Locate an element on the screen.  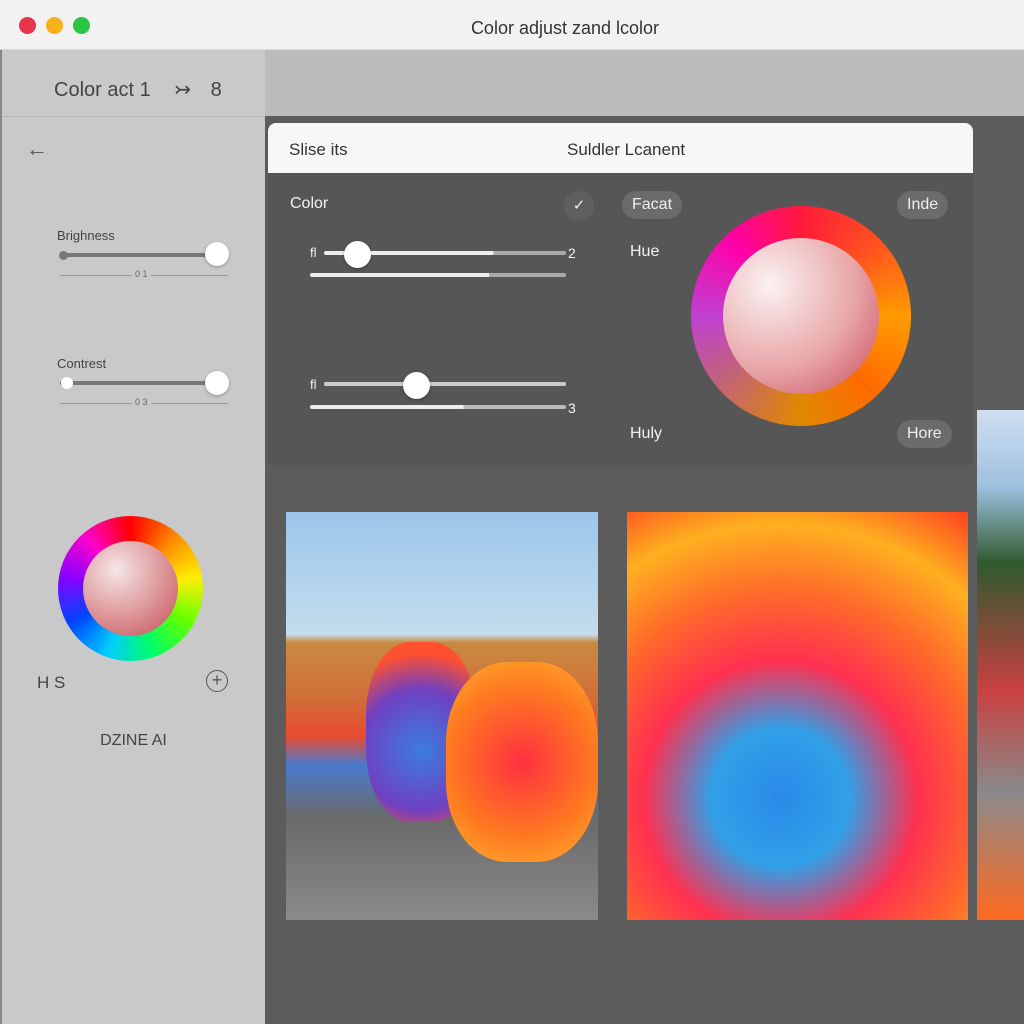
sidebar-title: Color act 1 is located at coordinates (102, 90).